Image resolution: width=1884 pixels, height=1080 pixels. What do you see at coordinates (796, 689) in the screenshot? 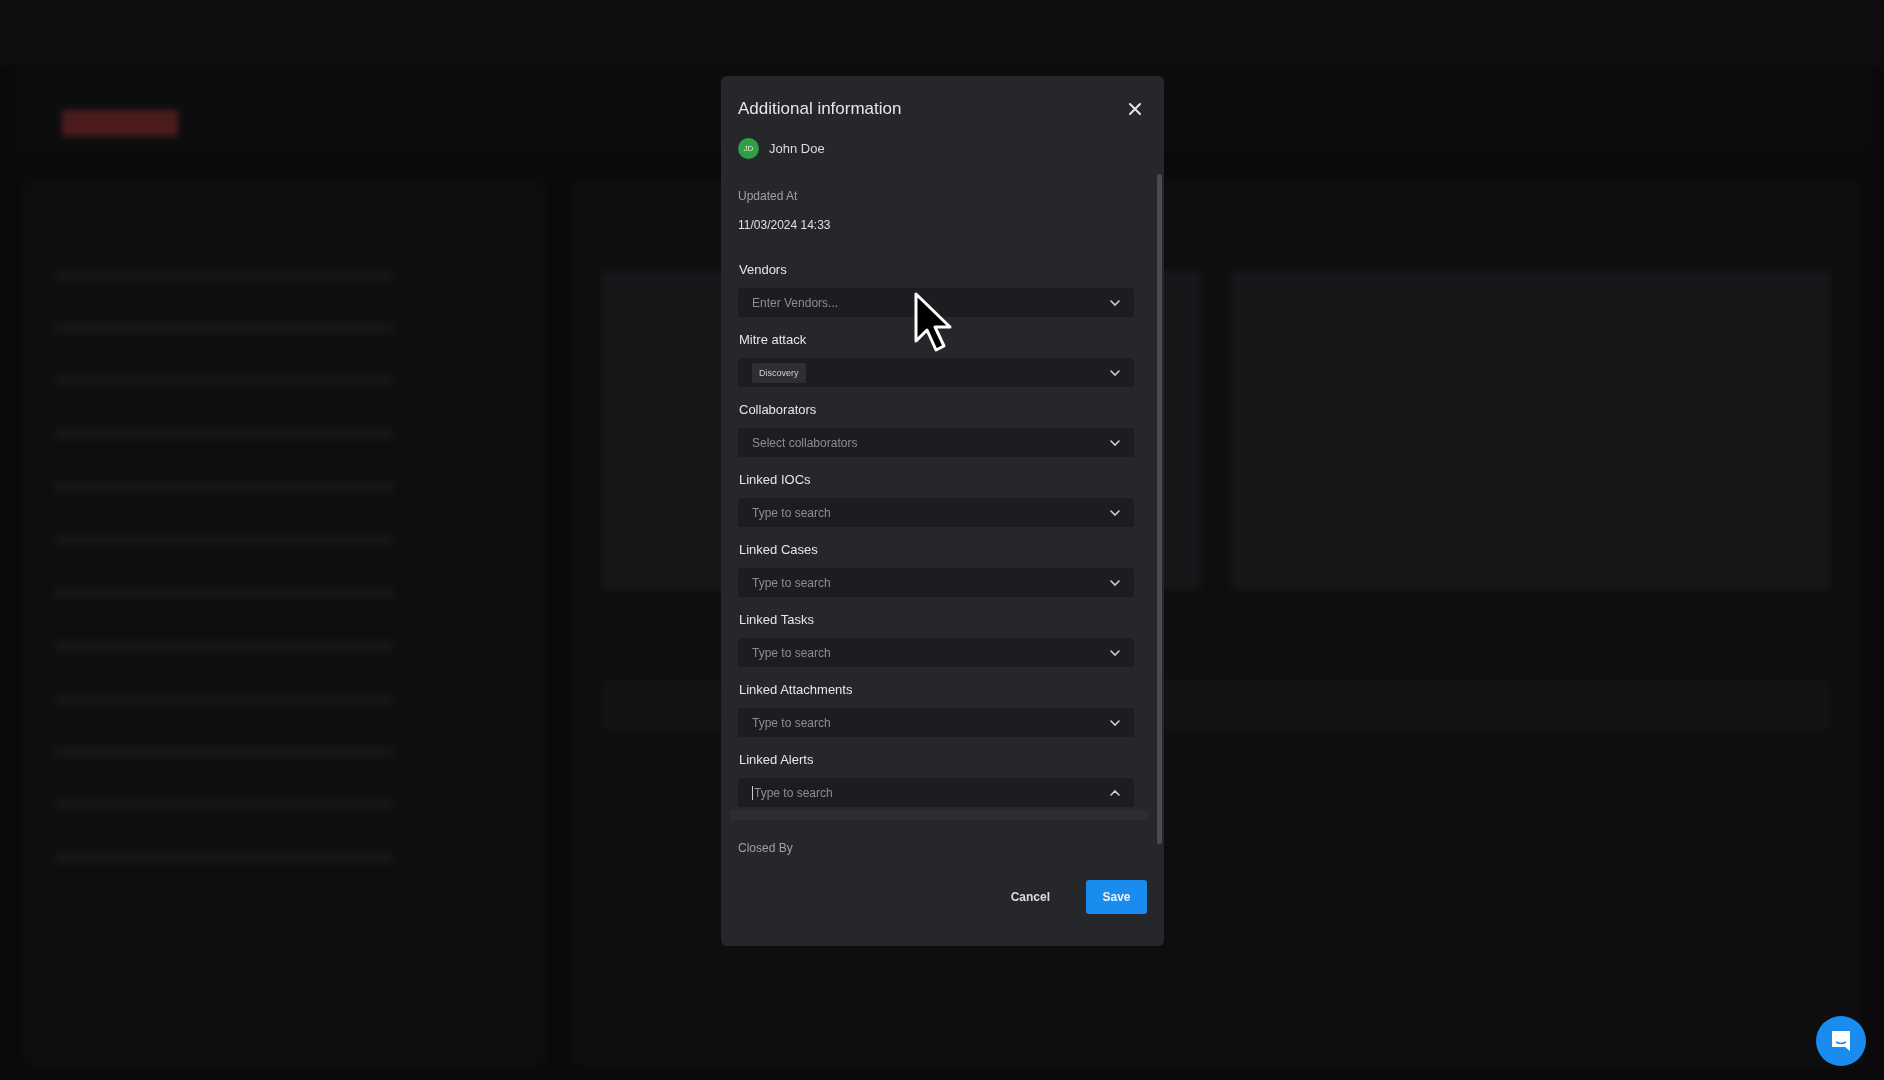
I see `field-label: Linked Attachments` at bounding box center [796, 689].